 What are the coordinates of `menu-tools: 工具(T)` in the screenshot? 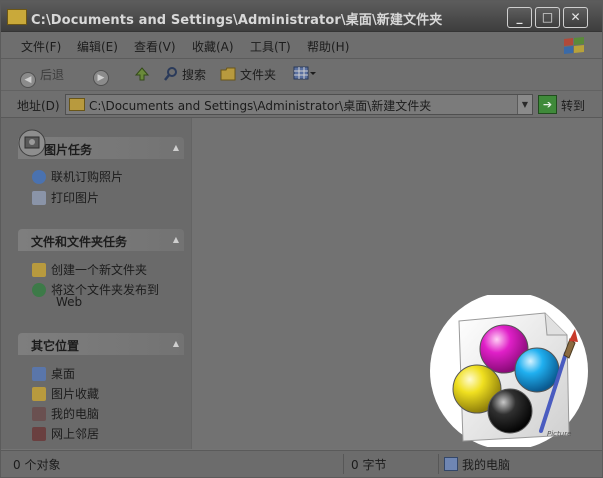 It's located at (270, 46).